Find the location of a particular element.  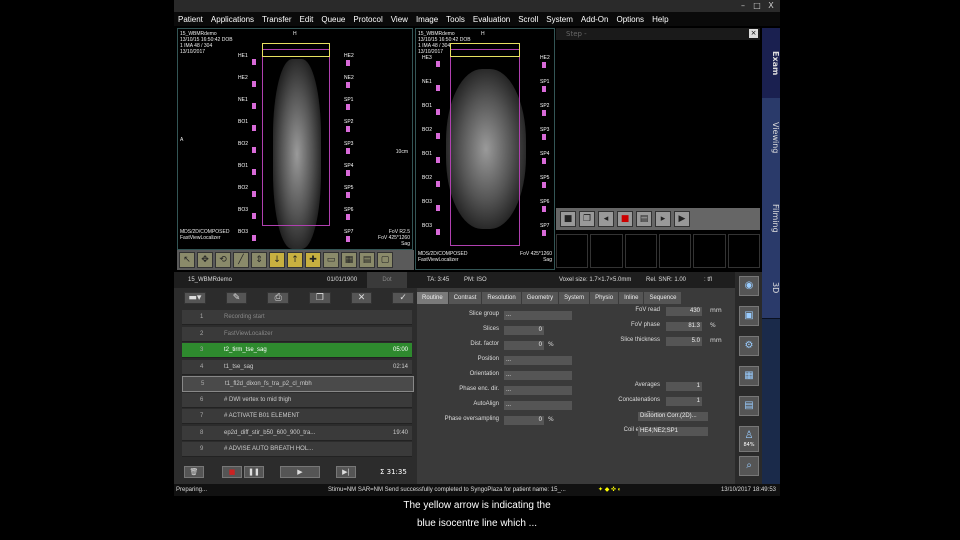

copy-icon: ❐ is located at coordinates (320, 298).